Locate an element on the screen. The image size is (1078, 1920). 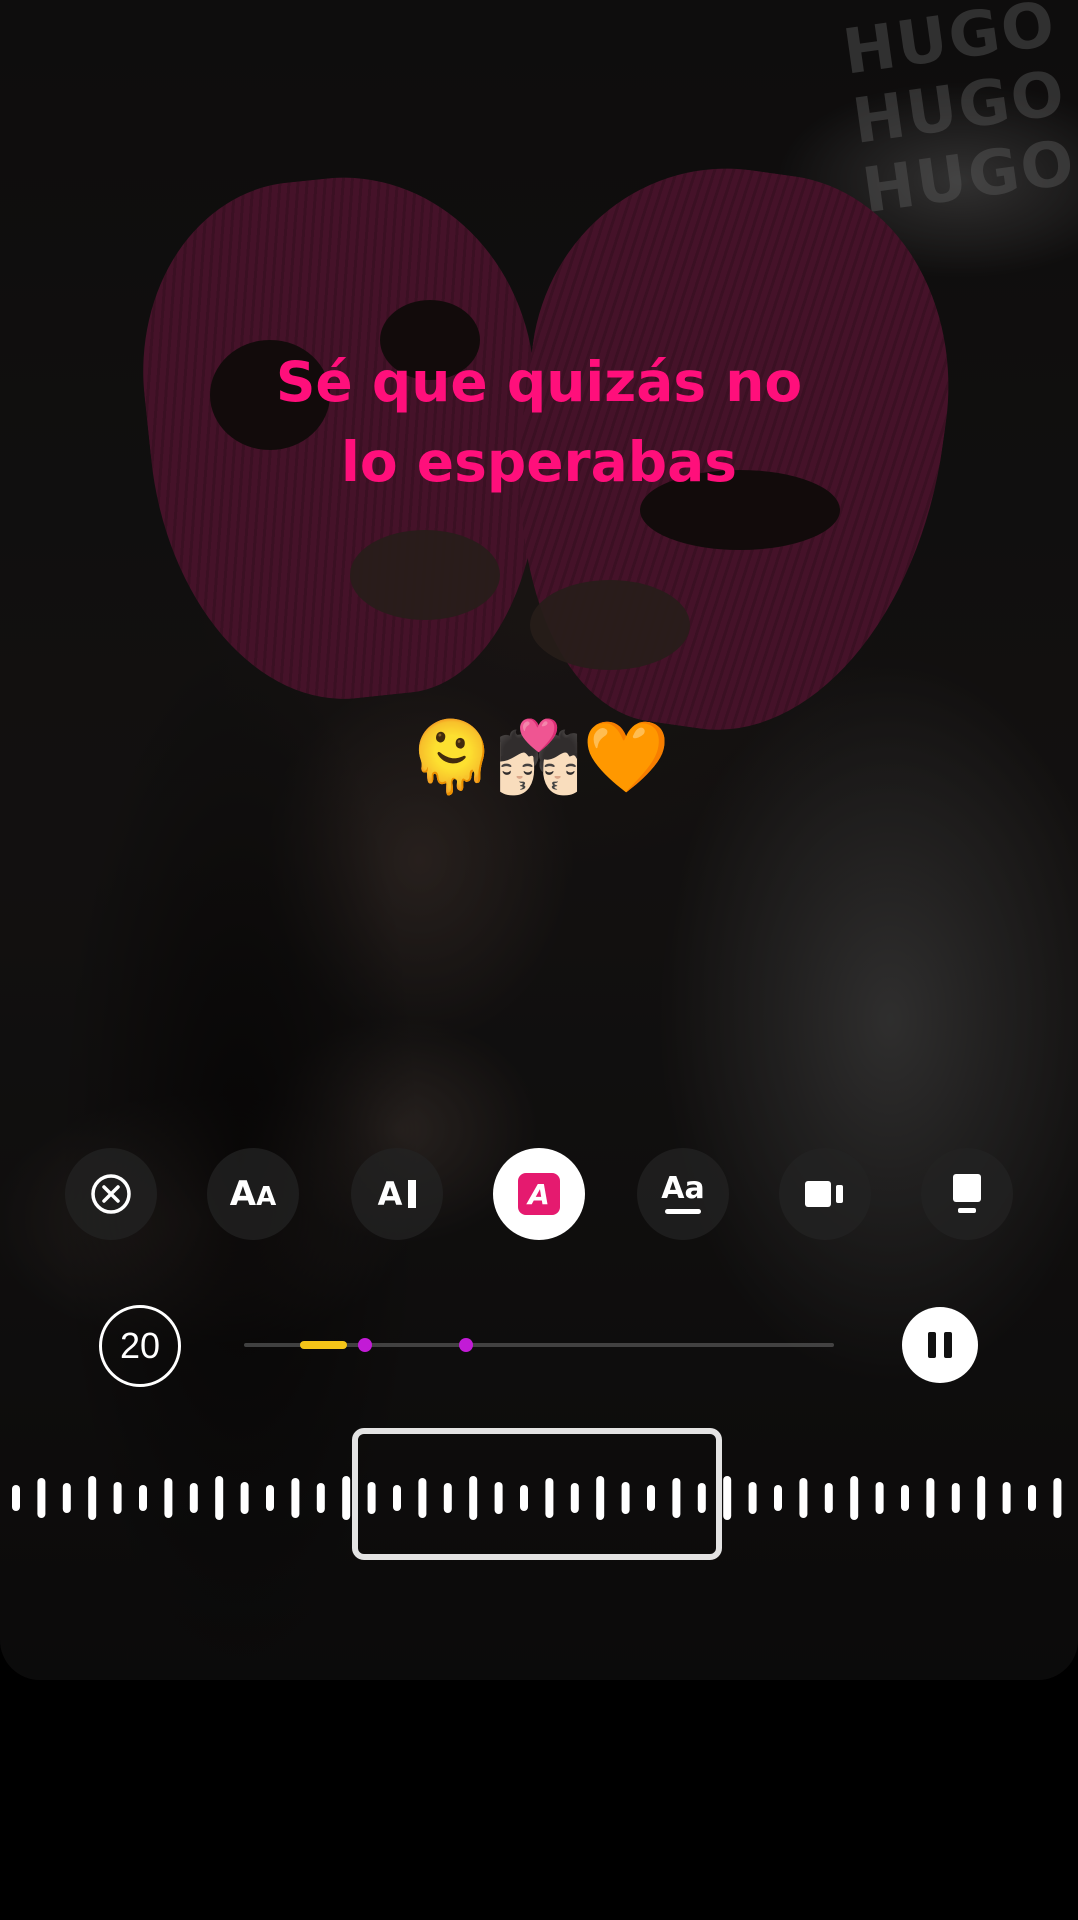
lyrics-style-toolbar: AA A A Aa is located at coordinates (539, 1195).